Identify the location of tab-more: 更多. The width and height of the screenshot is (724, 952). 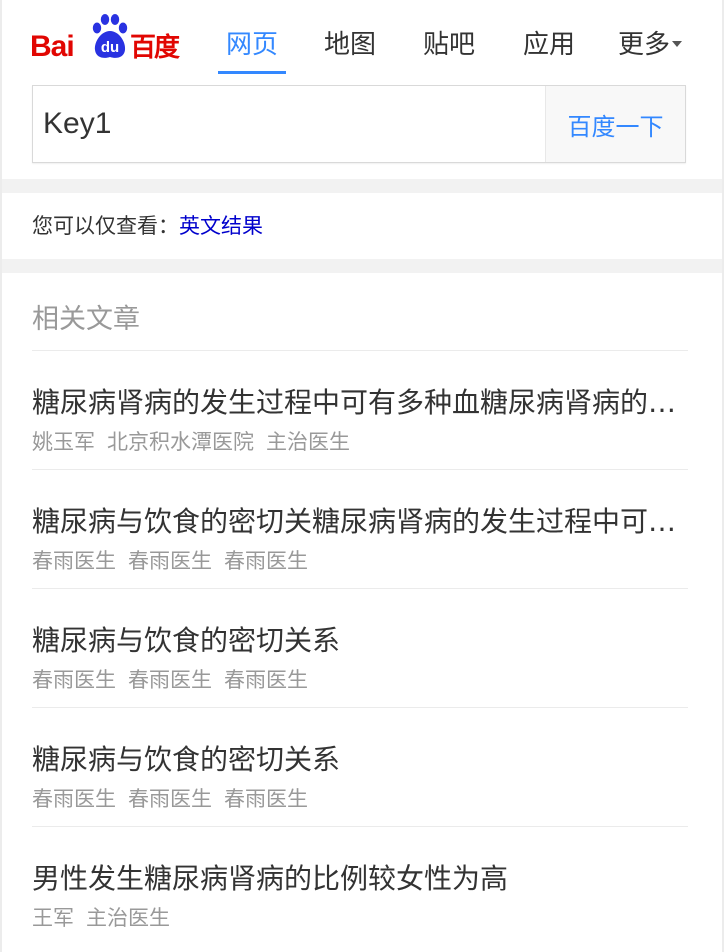
(655, 51).